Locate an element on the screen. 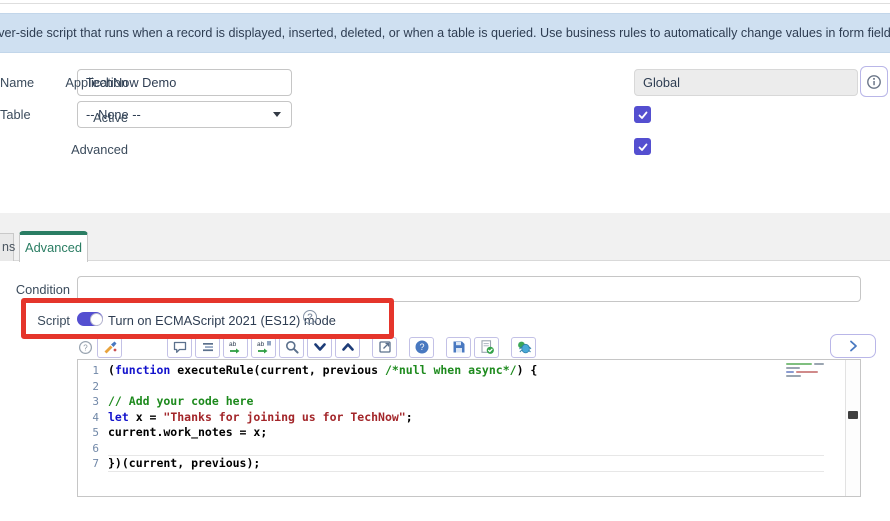 The width and height of the screenshot is (890, 521). es12-toggle-label: Turn on ECMAScript 2021 (ES12) mode is located at coordinates (222, 320).